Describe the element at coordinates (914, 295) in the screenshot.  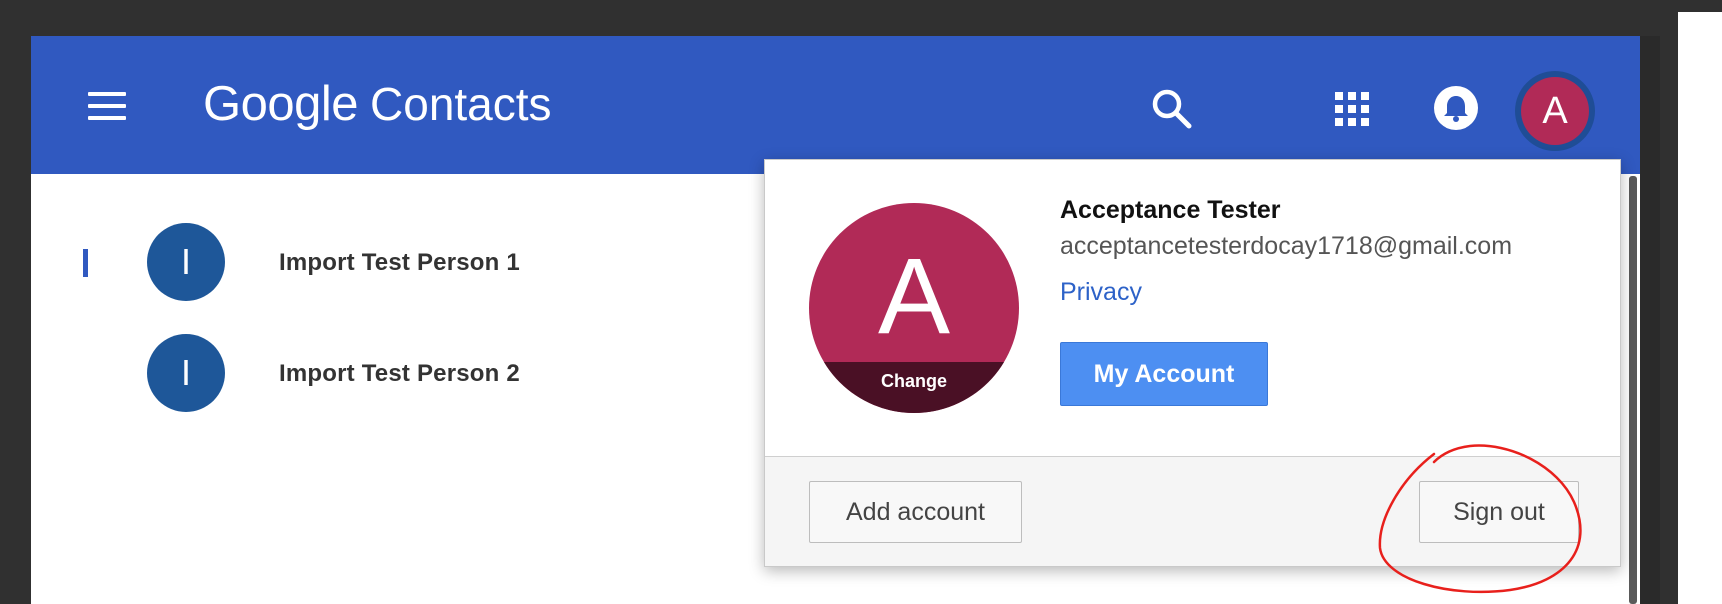
I see `profile-photo-letter: A` at that location.